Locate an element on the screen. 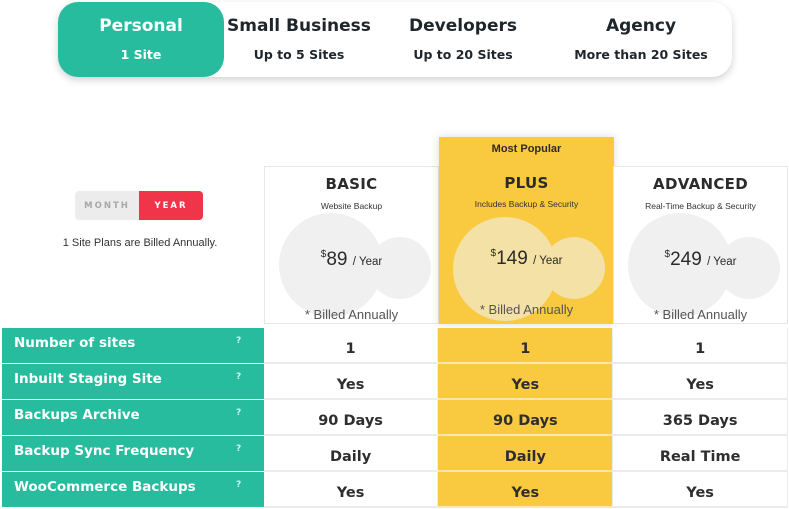 Image resolution: width=789 pixels, height=509 pixels. feature-label: WooCommerce Backups ? is located at coordinates (133, 489).